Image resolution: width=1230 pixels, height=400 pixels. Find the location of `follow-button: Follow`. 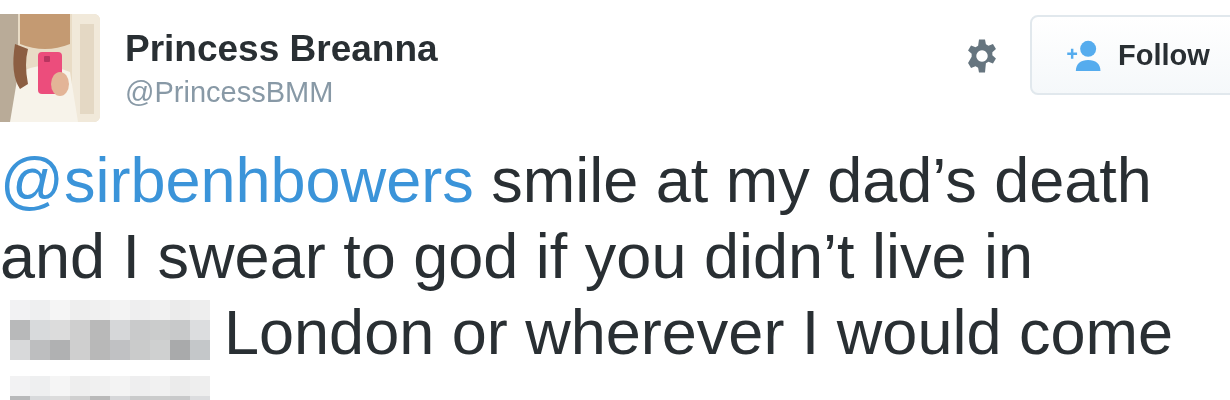

follow-button: Follow is located at coordinates (1130, 55).